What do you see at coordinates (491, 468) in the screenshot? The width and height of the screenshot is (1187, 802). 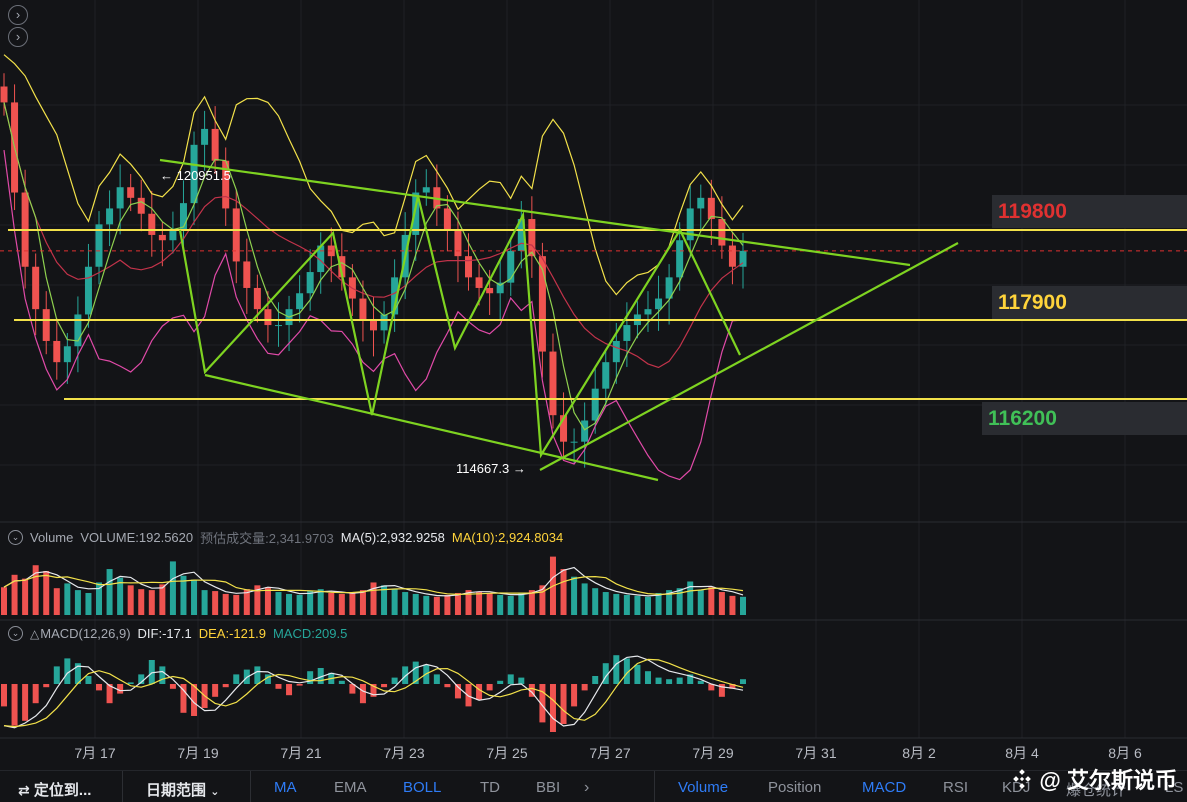 I see `low-price-label: 114667.3 →` at bounding box center [491, 468].